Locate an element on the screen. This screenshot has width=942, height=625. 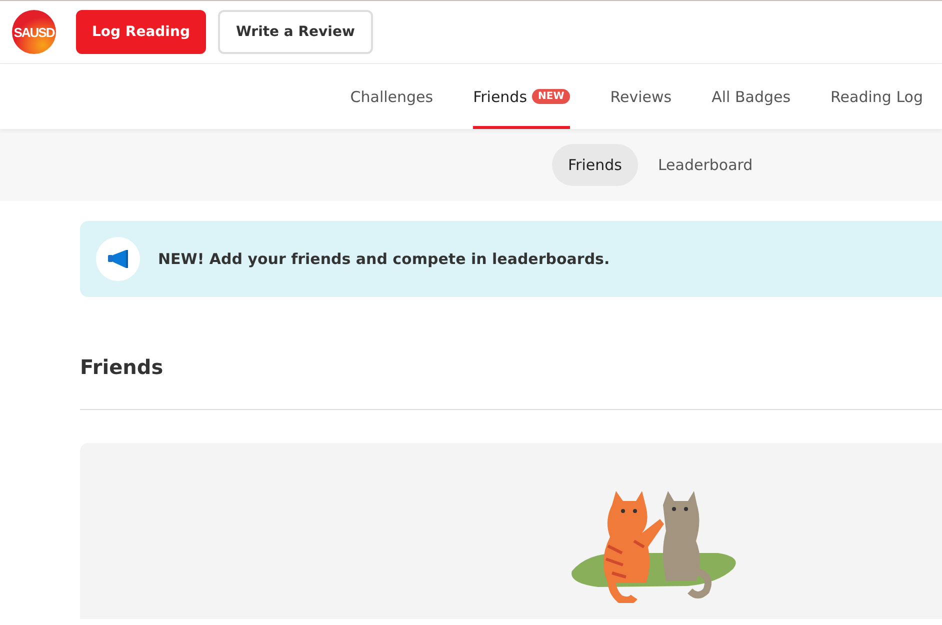
nav-tab-label: Reading Log is located at coordinates (876, 97).